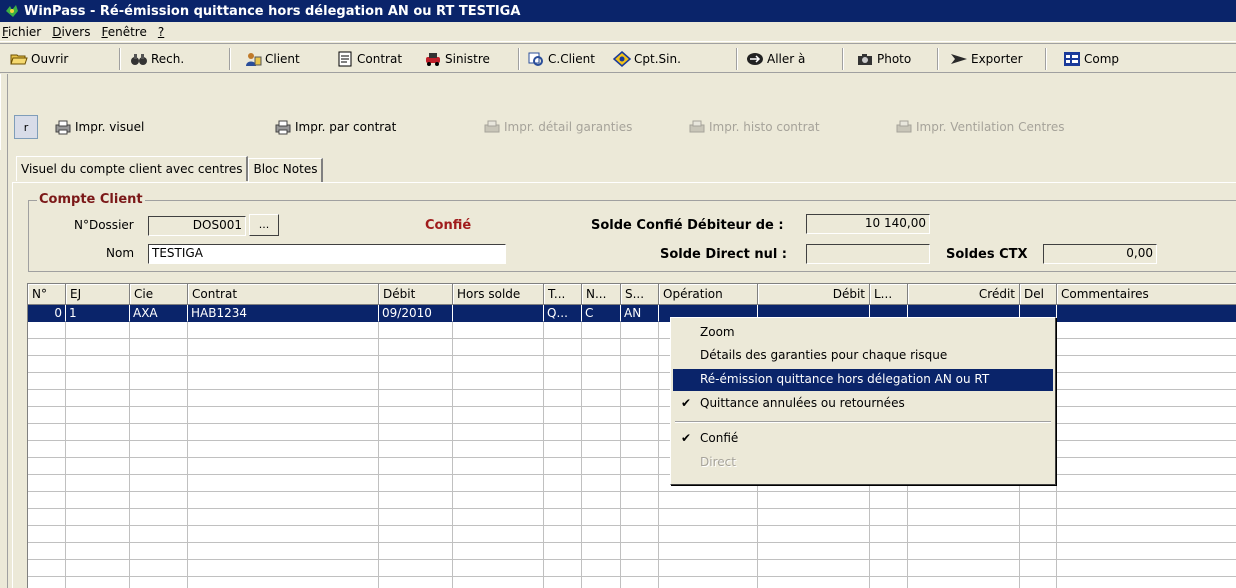 The width and height of the screenshot is (1236, 588). What do you see at coordinates (286, 170) in the screenshot?
I see `tab-notes: Bloc Notes` at bounding box center [286, 170].